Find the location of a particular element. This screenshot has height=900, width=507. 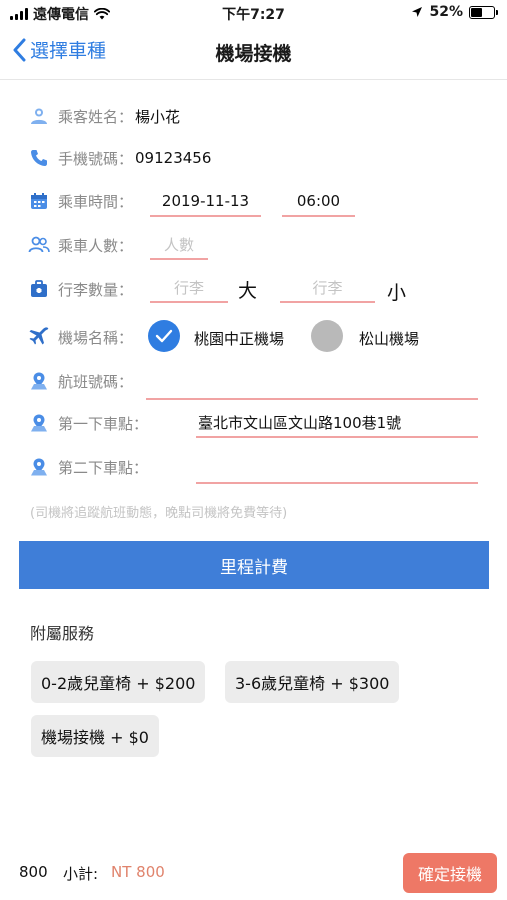

addon-section-title: 附屬服務 is located at coordinates (62, 633).